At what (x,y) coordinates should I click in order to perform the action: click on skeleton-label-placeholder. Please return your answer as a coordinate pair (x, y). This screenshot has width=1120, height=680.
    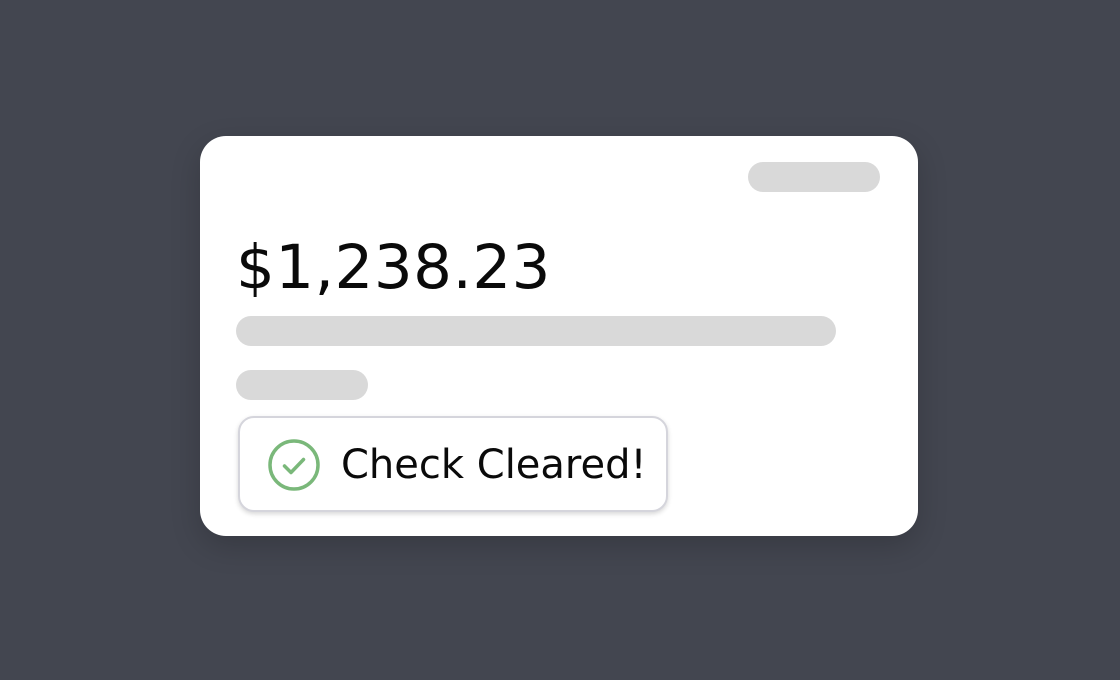
    Looking at the image, I should click on (302, 385).